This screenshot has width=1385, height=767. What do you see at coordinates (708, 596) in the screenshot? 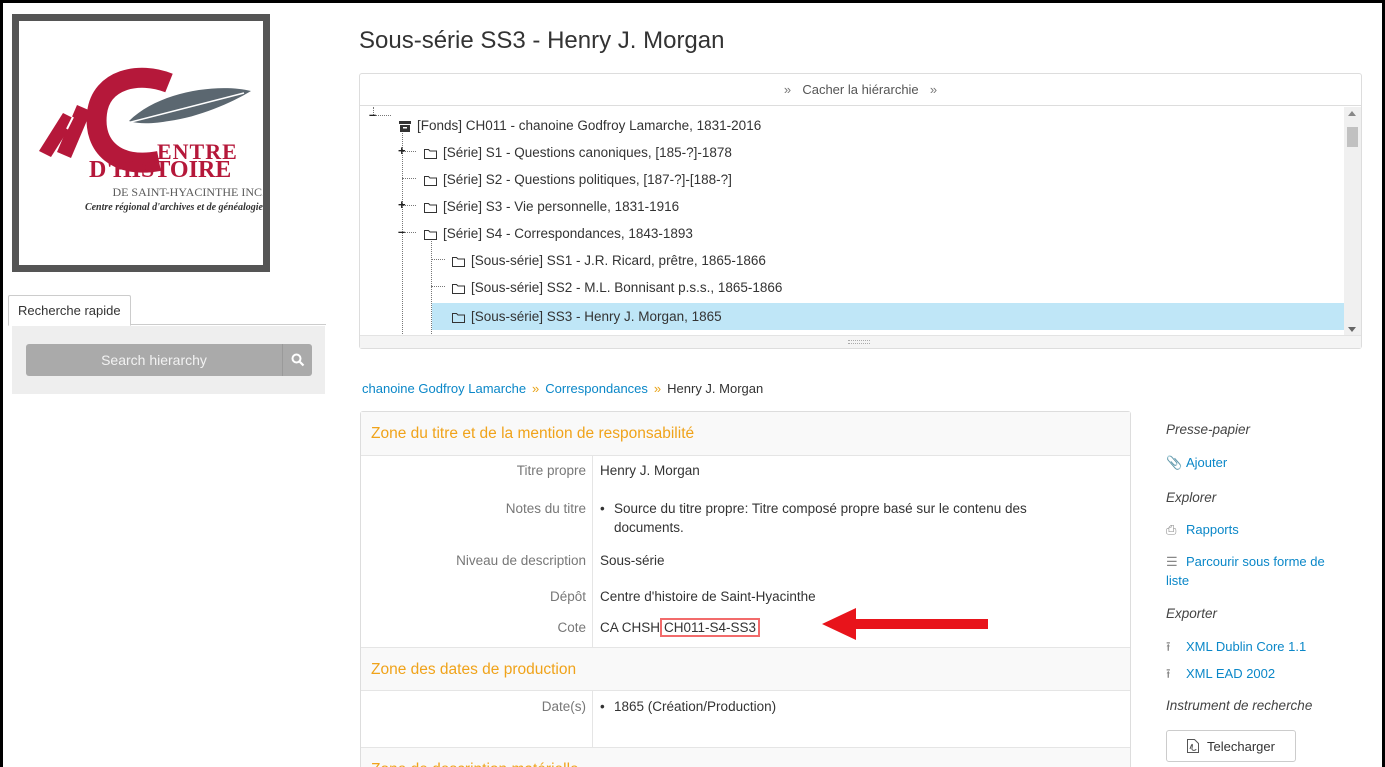
I see `depot-link: Centre d'histoire de Saint-Hyacinthe` at bounding box center [708, 596].